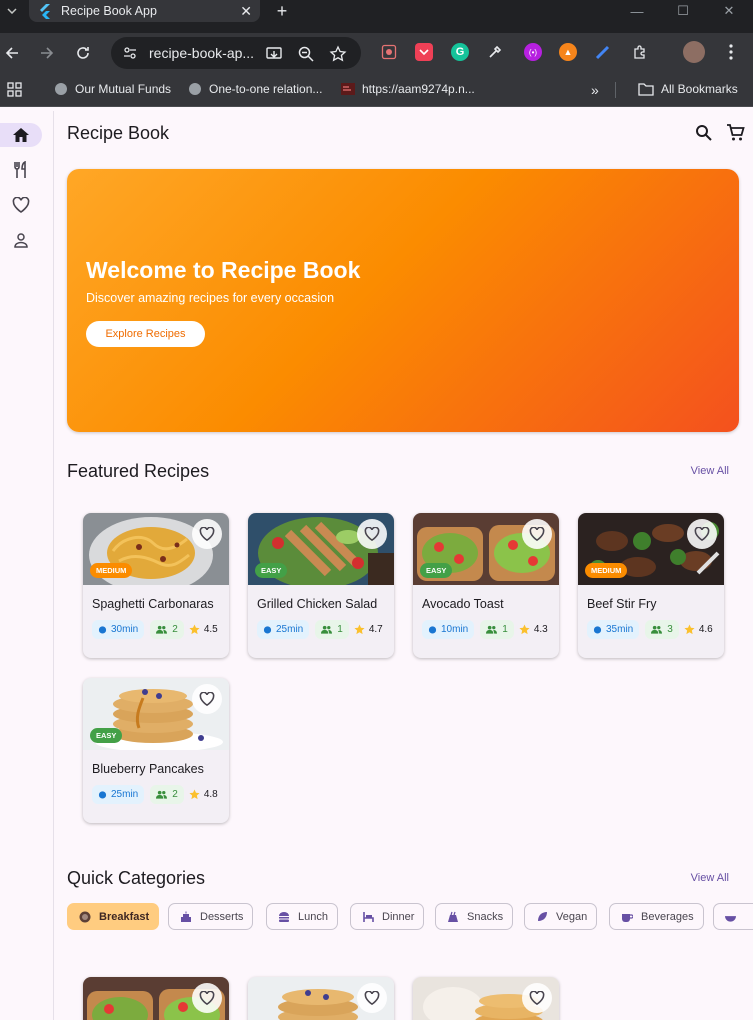 The width and height of the screenshot is (753, 1020). What do you see at coordinates (694, 52) in the screenshot?
I see `profile-avatar` at bounding box center [694, 52].